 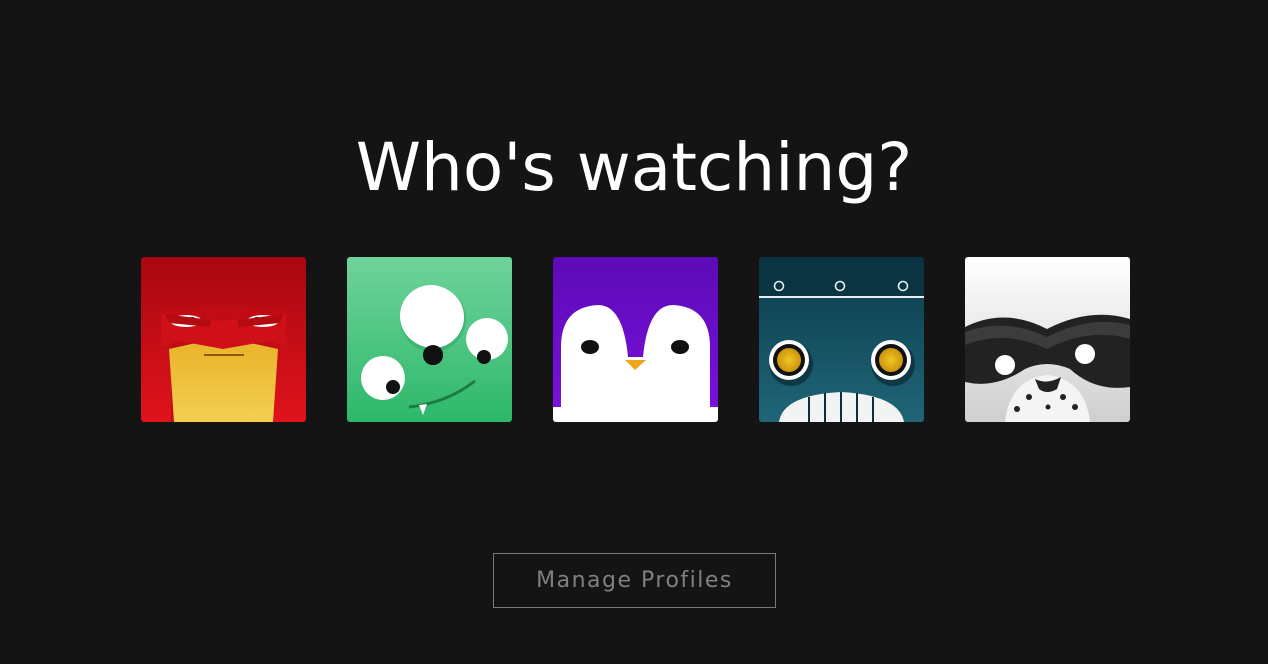 I want to click on green-three-eyed-monster-icon, so click(x=429, y=339).